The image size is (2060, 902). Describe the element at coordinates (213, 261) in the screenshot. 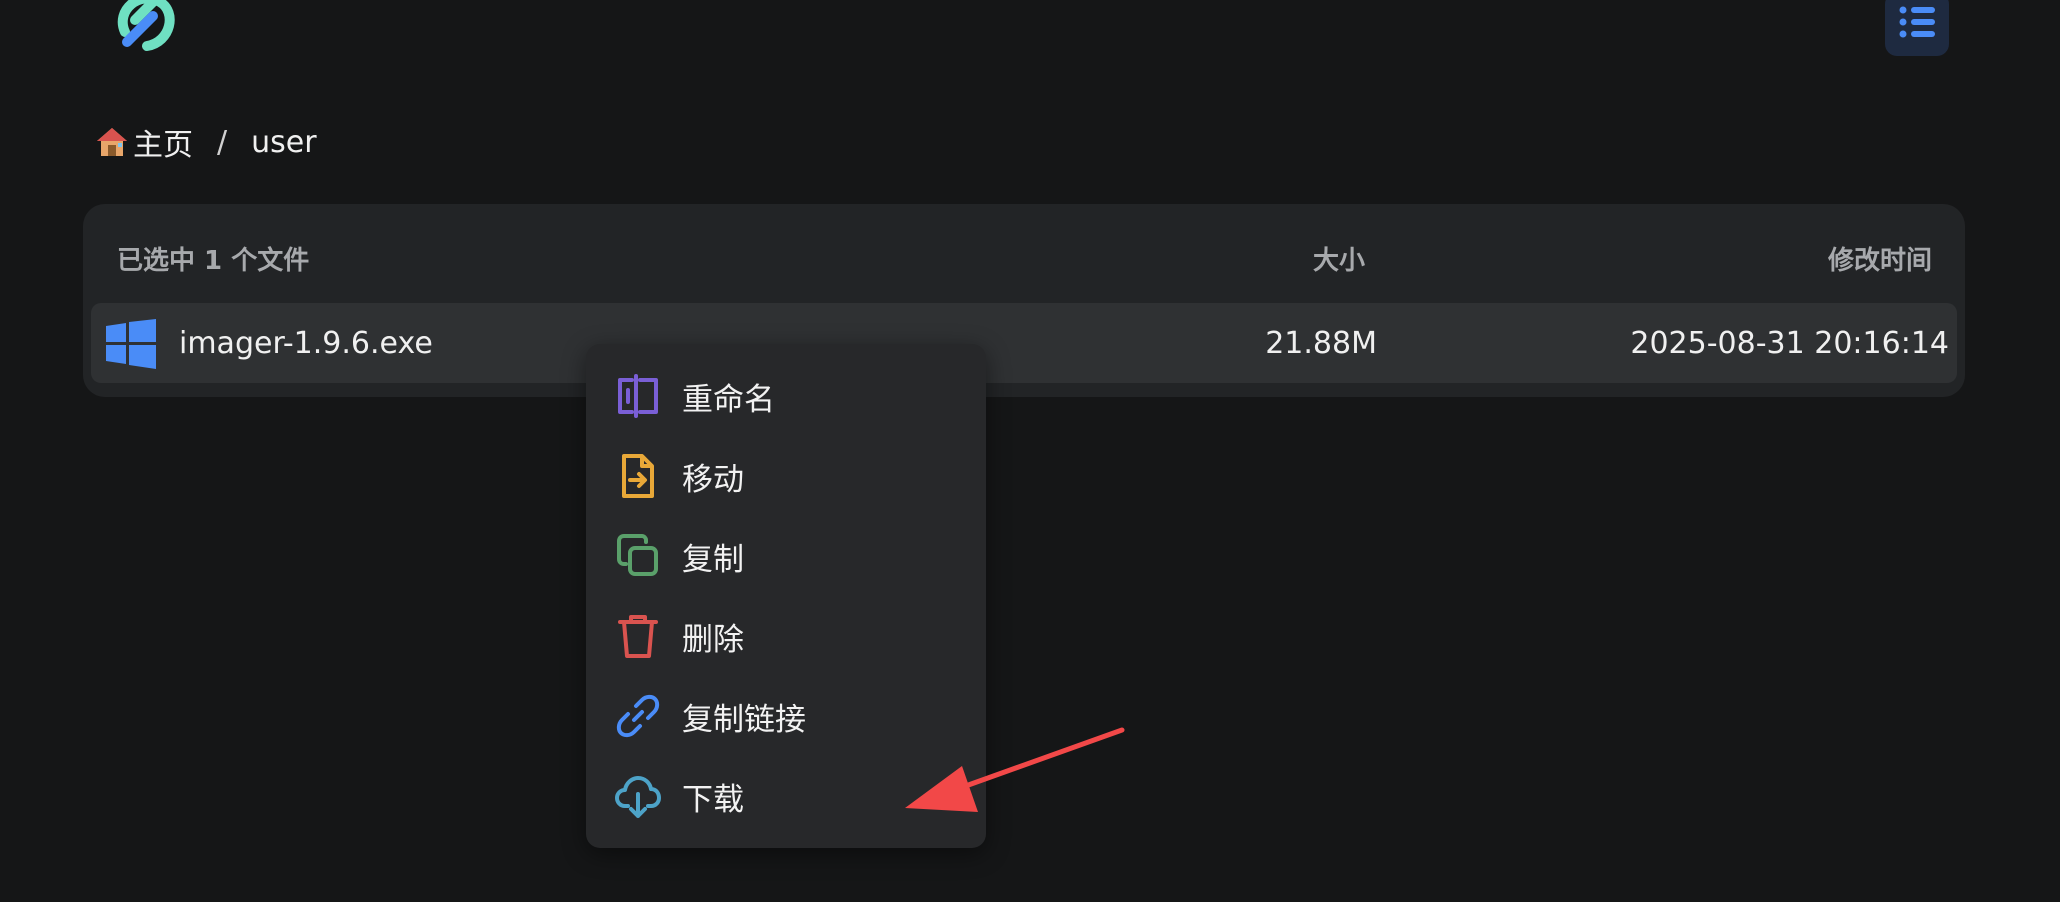

I see `selected-count-label: 已选中 1 个文件` at that location.